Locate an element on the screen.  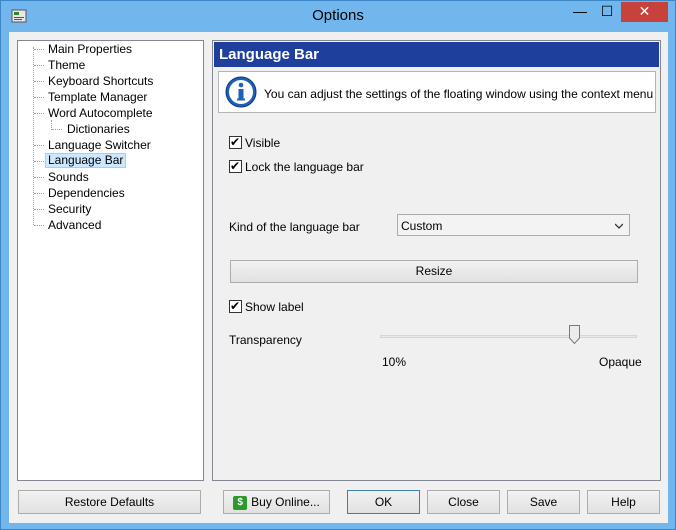
tree-item-theme: Theme is located at coordinates (66, 65).